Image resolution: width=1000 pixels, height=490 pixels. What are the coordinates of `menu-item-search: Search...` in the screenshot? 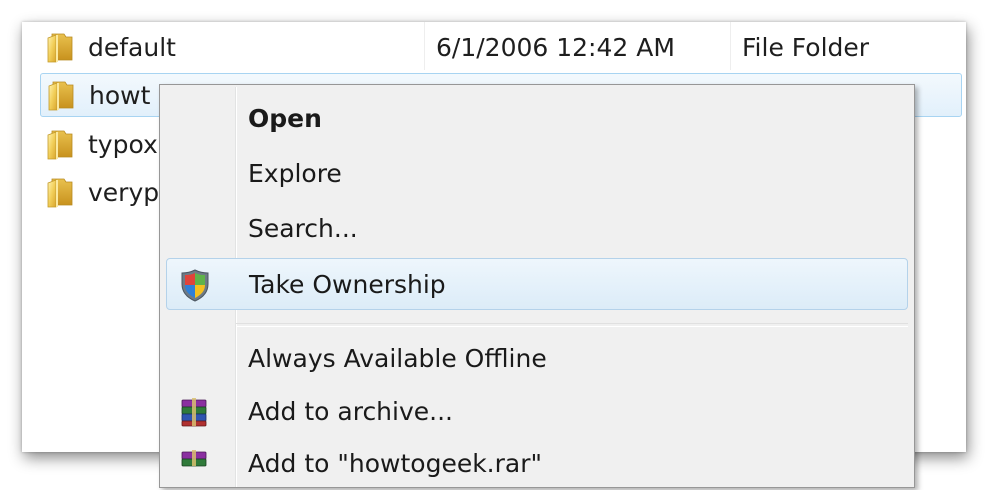 It's located at (537, 229).